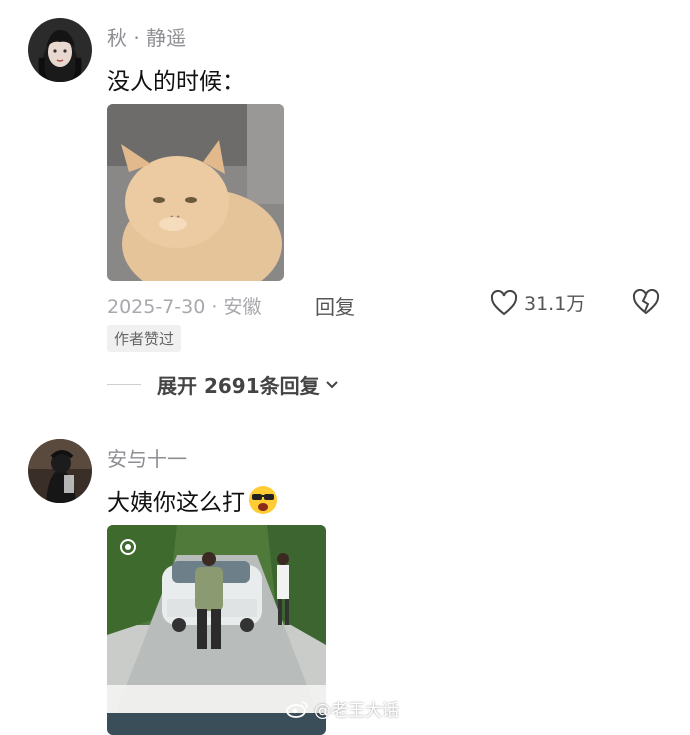  Describe the element at coordinates (144, 338) in the screenshot. I see `author-liked-badge: 作者赞过` at that location.